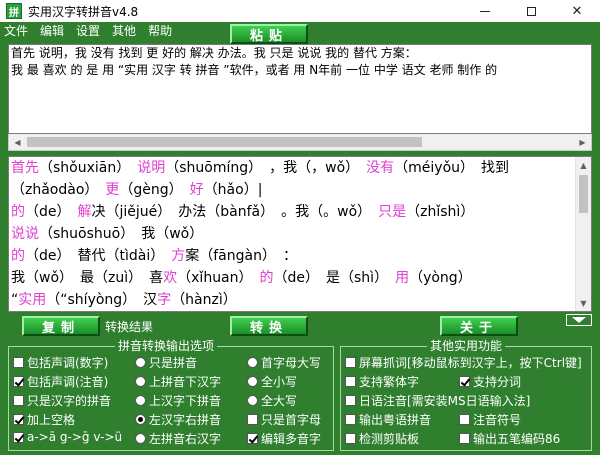 Image resolution: width=600 pixels, height=455 pixels. What do you see at coordinates (583, 234) in the screenshot?
I see `vertical-scrollbar: ▲ ▼` at bounding box center [583, 234].